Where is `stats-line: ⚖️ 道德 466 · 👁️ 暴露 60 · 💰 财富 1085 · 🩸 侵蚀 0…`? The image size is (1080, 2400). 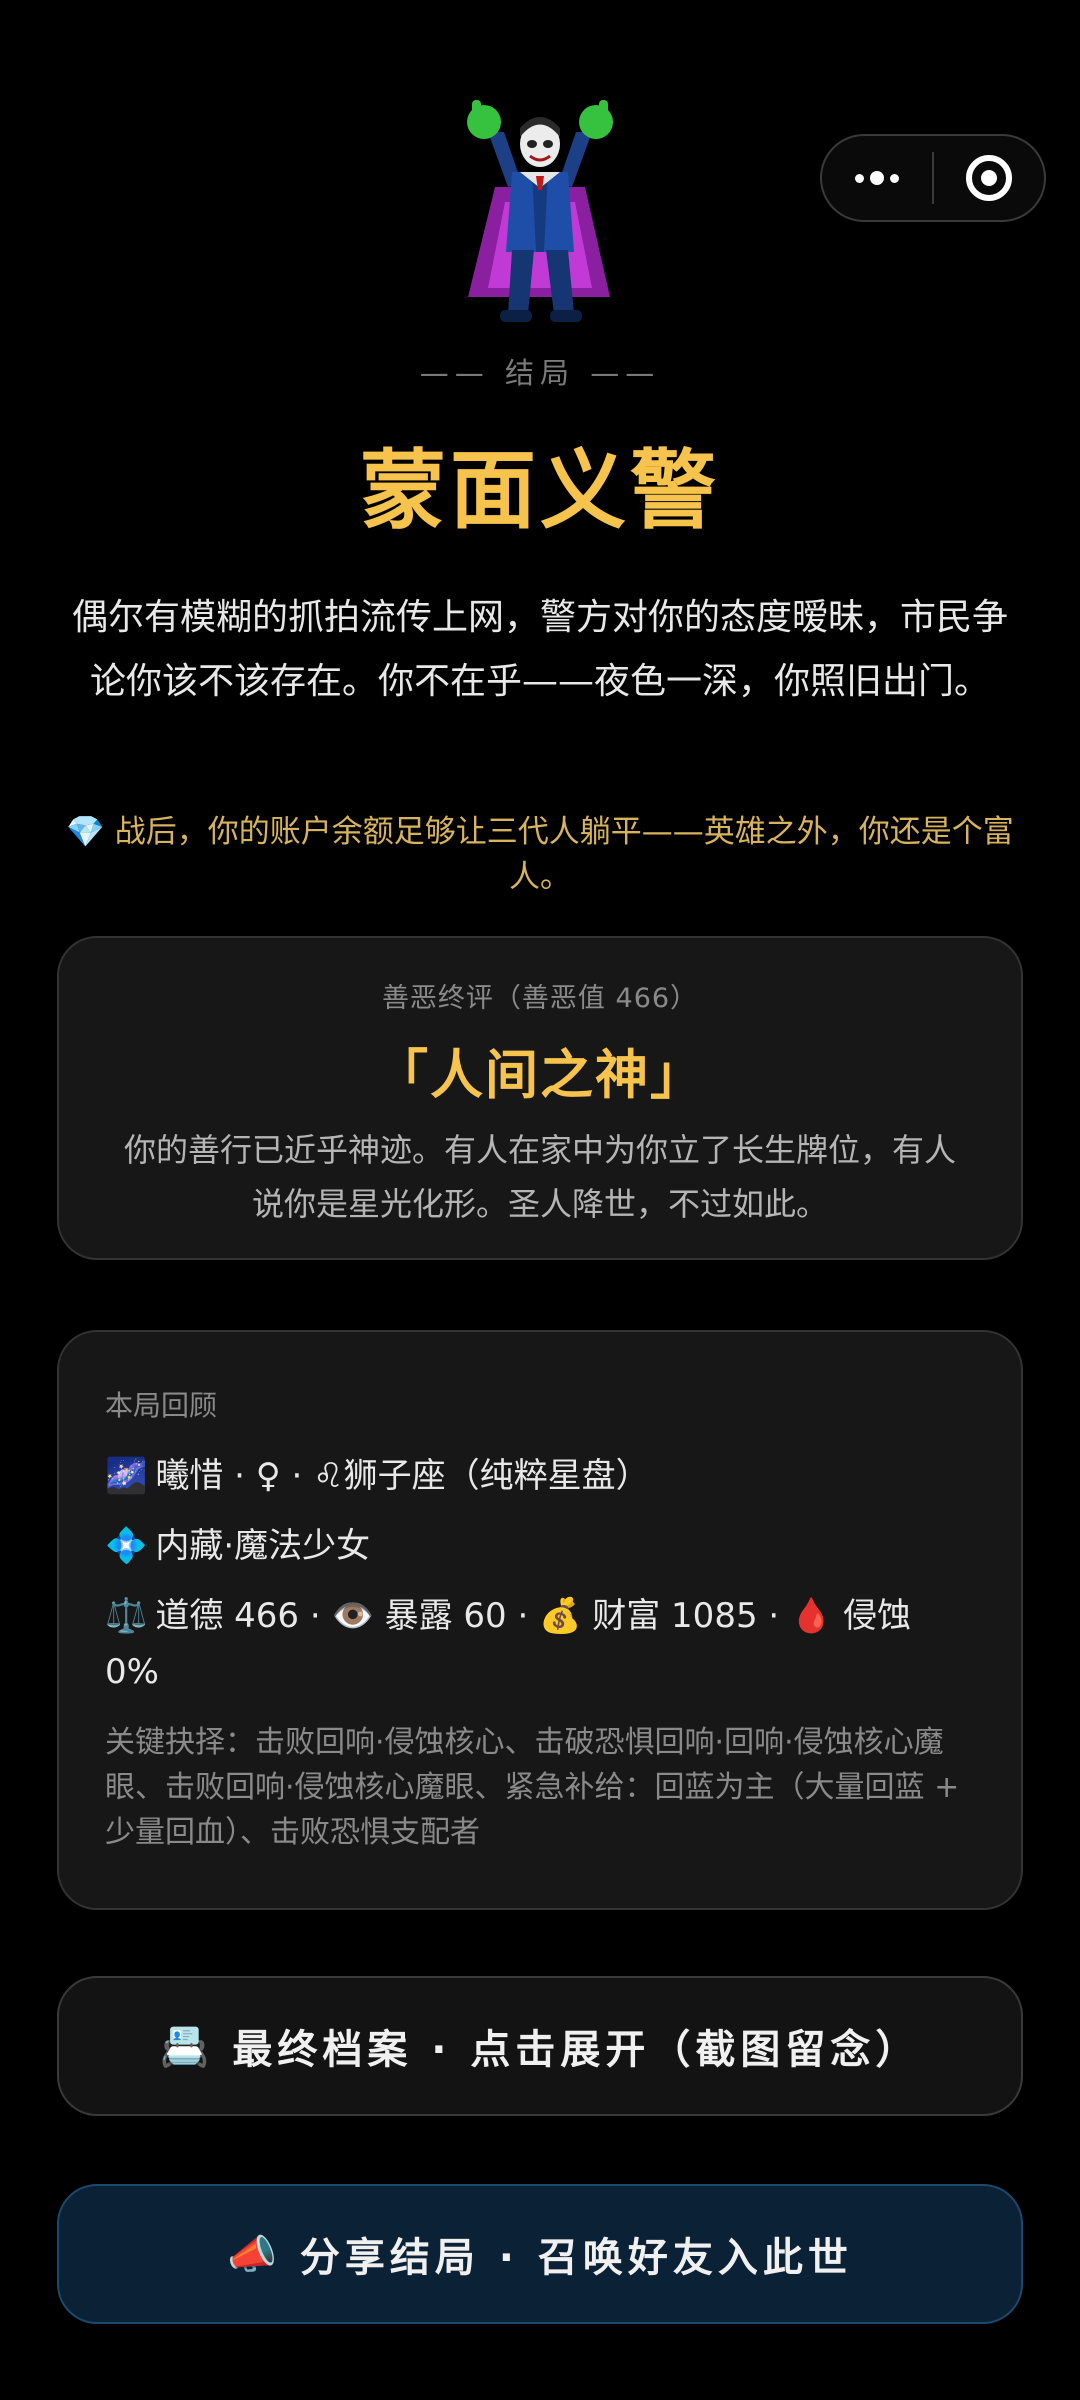
stats-line: ⚖️ 道德 466 · 👁️ 暴露 60 · 💰 财富 1085 · 🩸 侵蚀 0… is located at coordinates (540, 1644).